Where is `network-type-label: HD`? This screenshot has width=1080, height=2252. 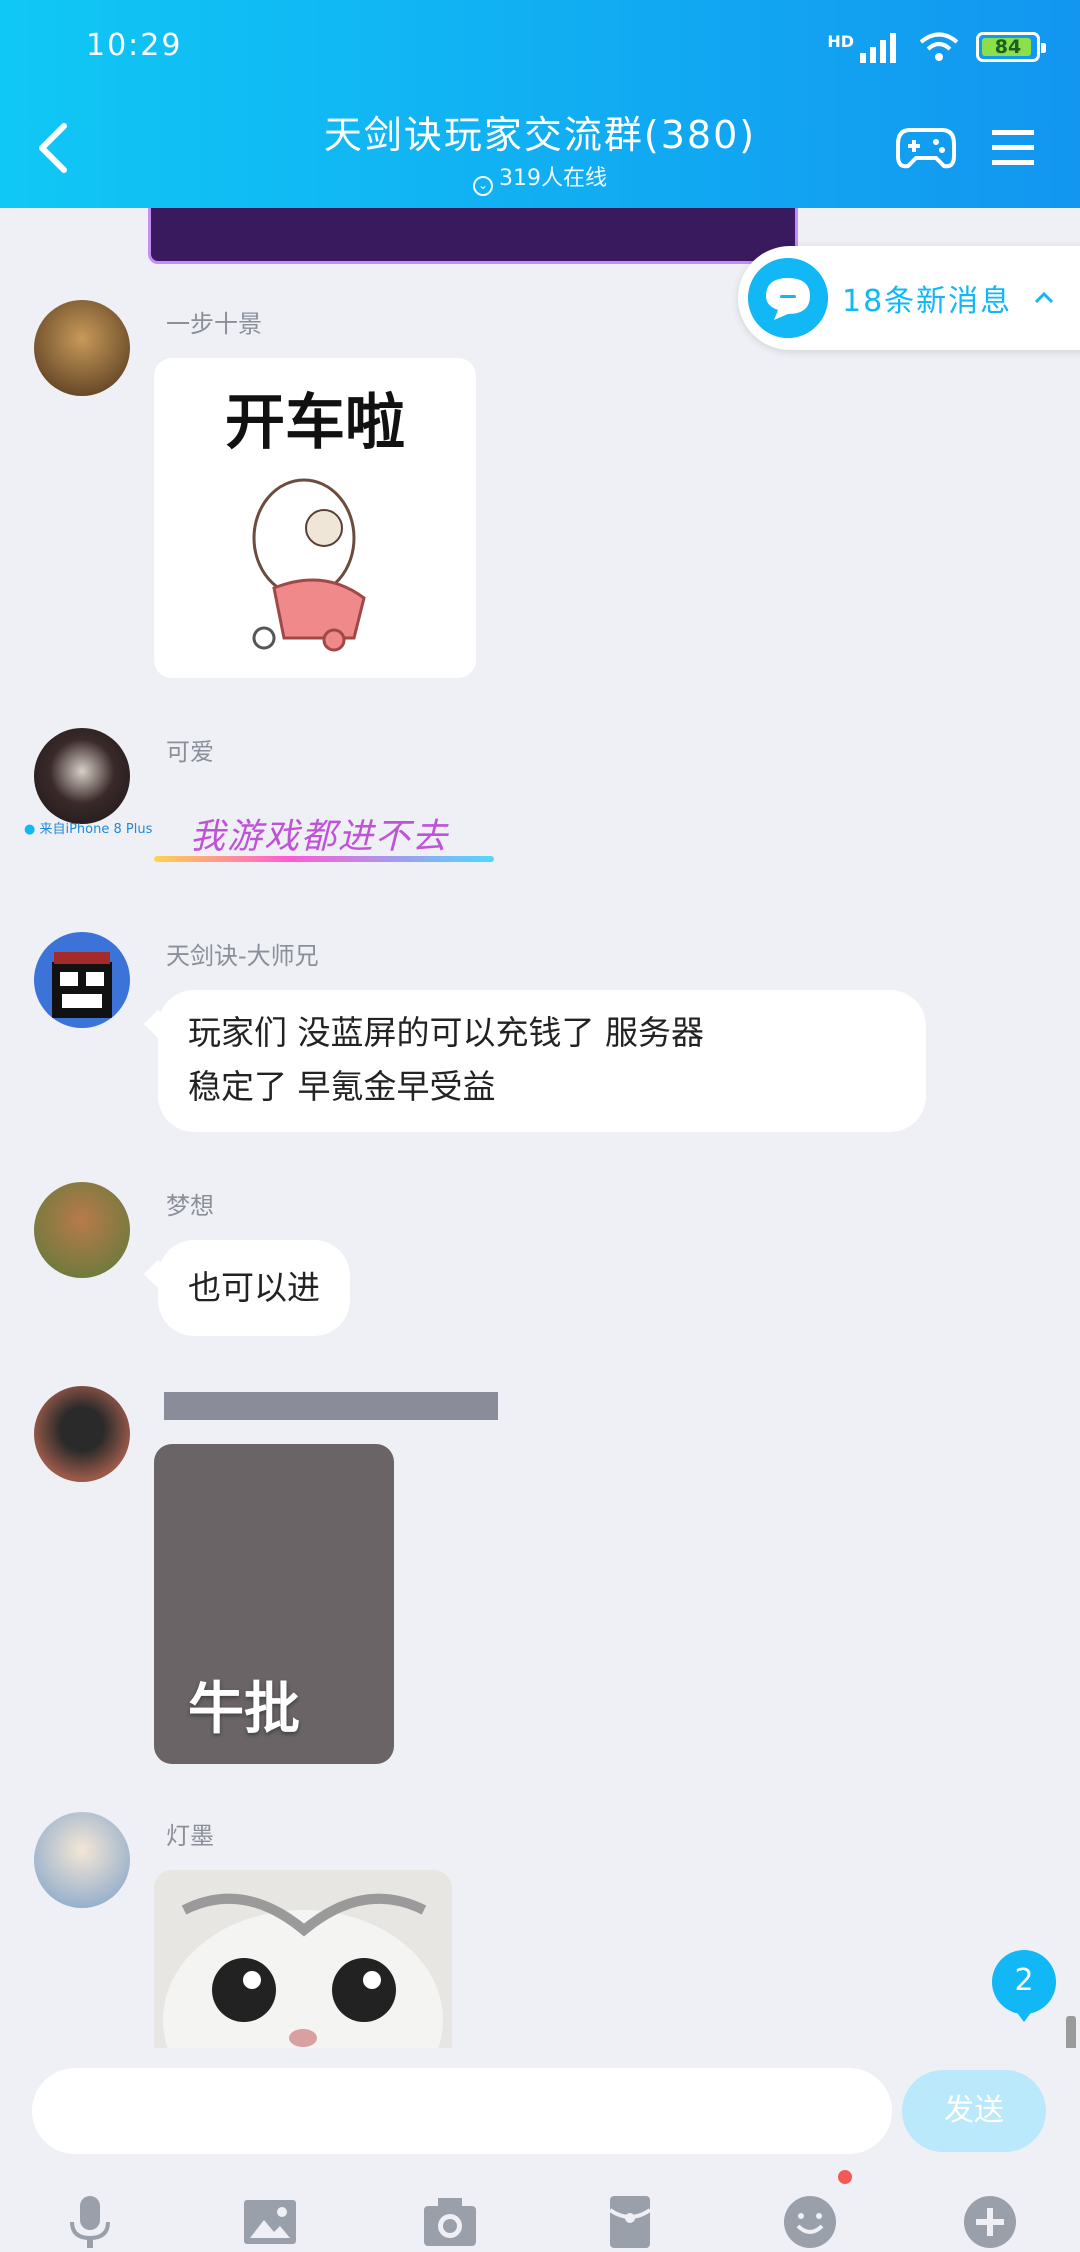 network-type-label: HD is located at coordinates (840, 41).